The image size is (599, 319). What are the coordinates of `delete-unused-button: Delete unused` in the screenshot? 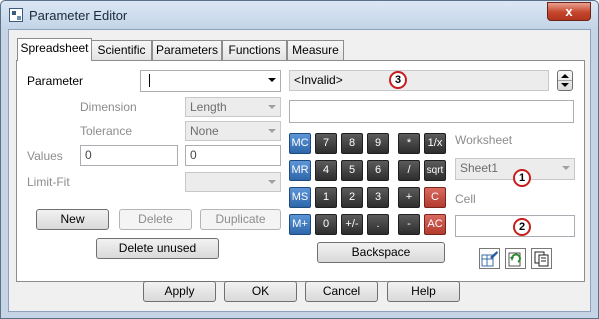 It's located at (157, 248).